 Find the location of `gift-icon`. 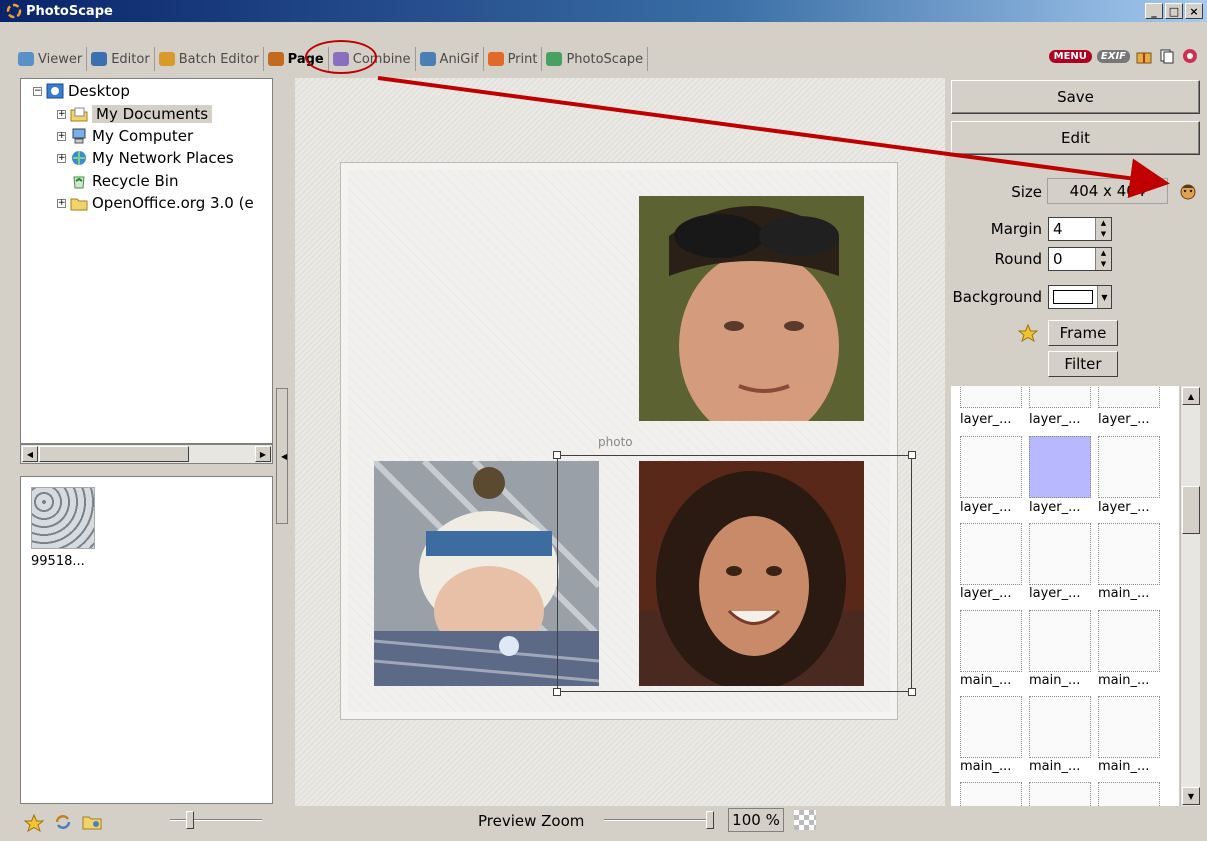

gift-icon is located at coordinates (1144, 56).